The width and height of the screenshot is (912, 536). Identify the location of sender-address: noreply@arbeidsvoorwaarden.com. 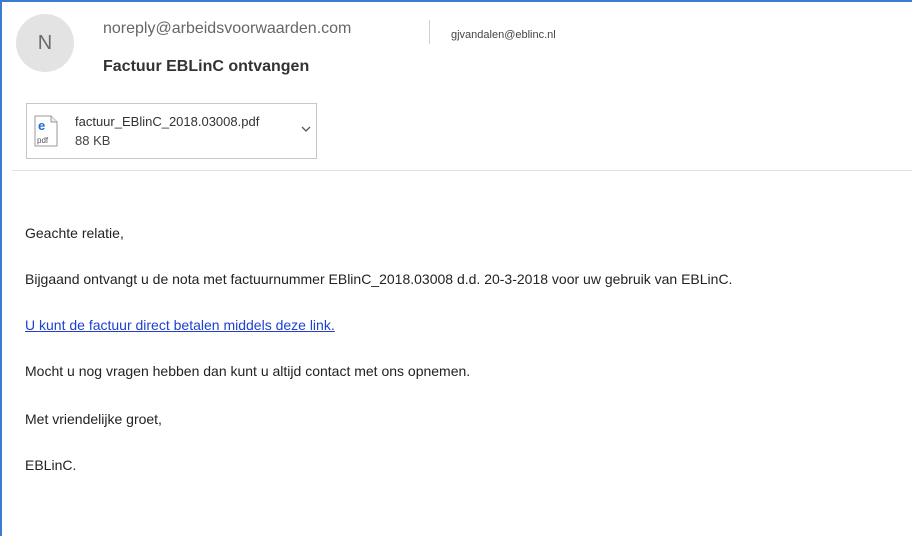
(227, 29).